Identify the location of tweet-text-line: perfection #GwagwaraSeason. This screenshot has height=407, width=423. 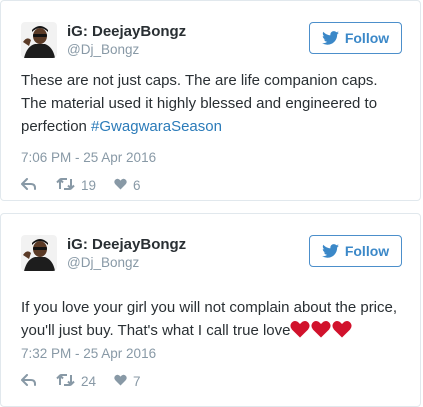
(217, 126).